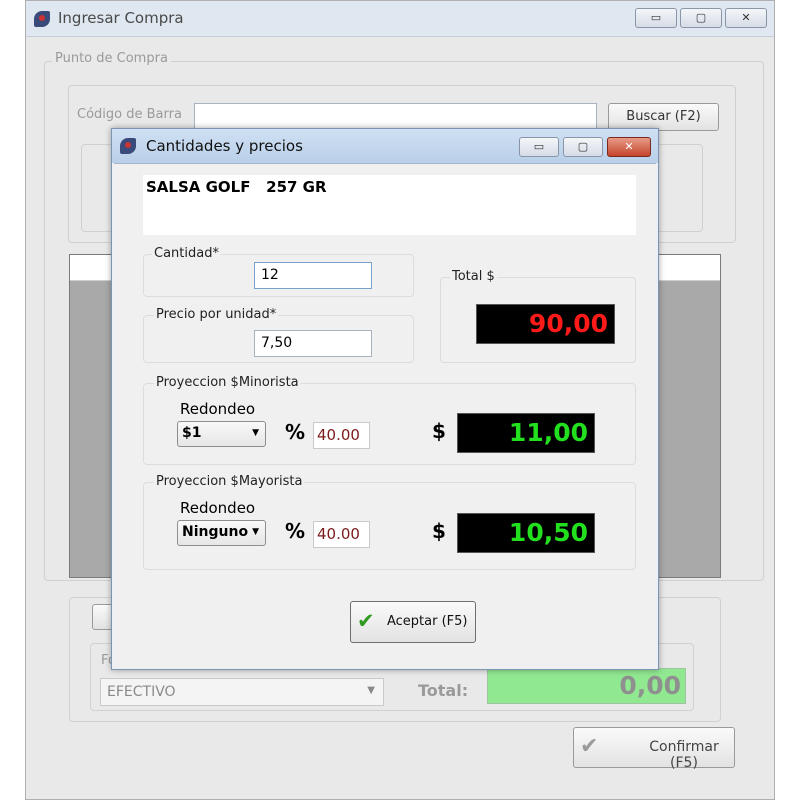  Describe the element at coordinates (526, 433) in the screenshot. I see `minorista-price-display: 11,00` at that location.